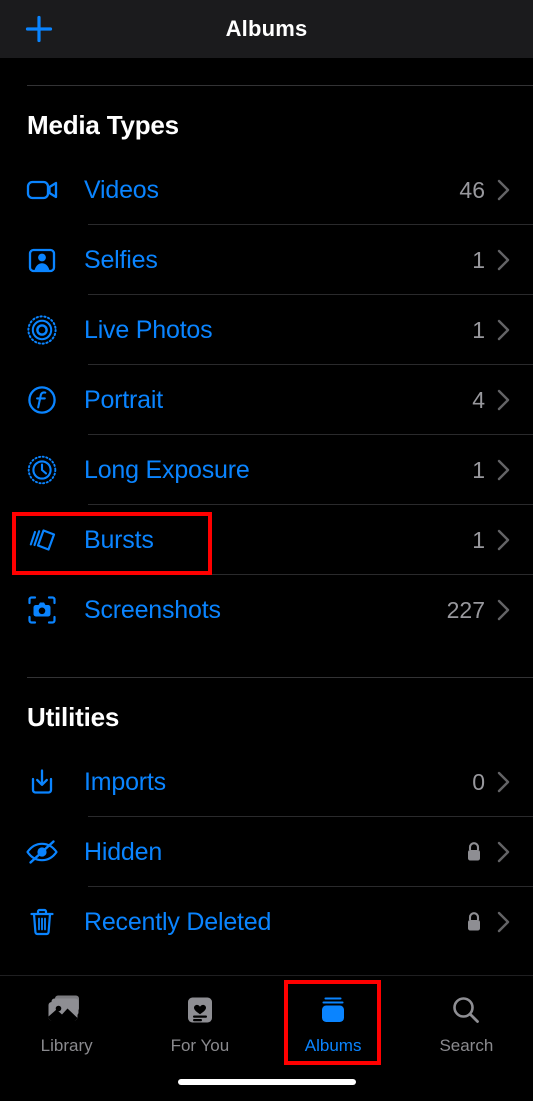  What do you see at coordinates (123, 399) in the screenshot?
I see `row-label-portrait: Portrait` at bounding box center [123, 399].